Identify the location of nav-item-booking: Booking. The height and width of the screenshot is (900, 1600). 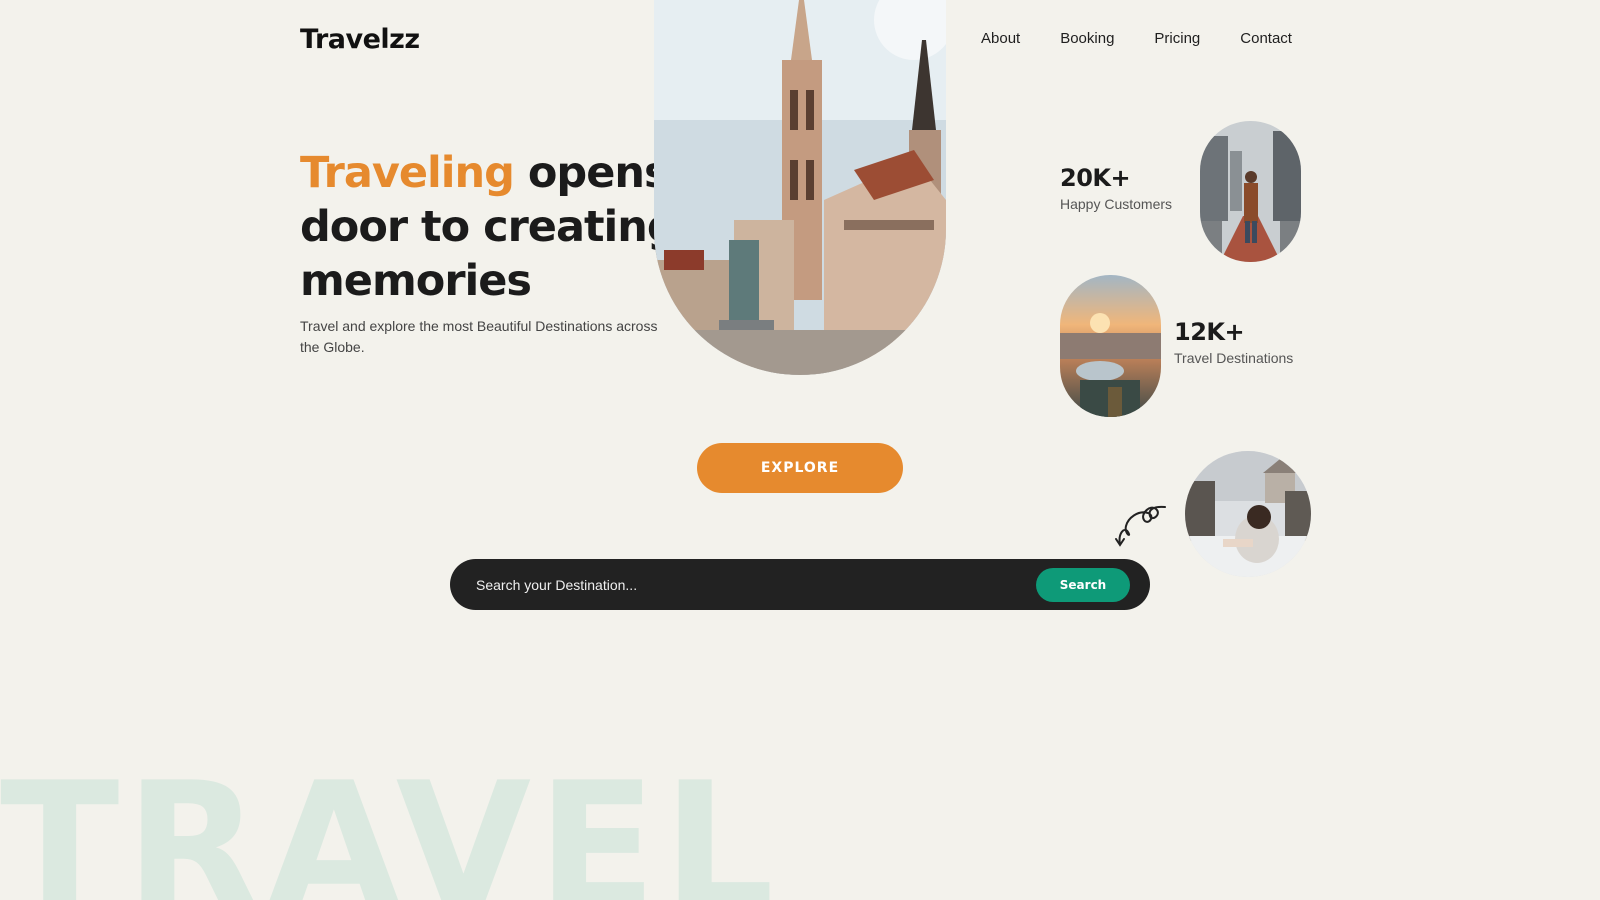
(1087, 38).